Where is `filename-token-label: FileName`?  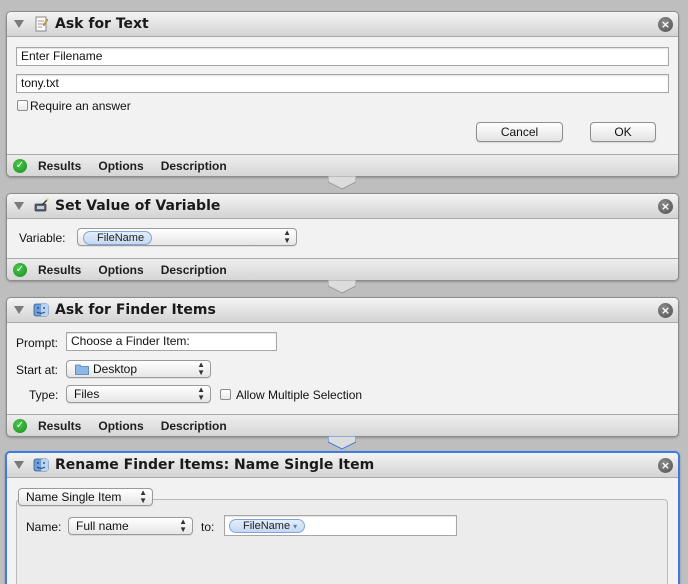
filename-token-label: FileName is located at coordinates (267, 526).